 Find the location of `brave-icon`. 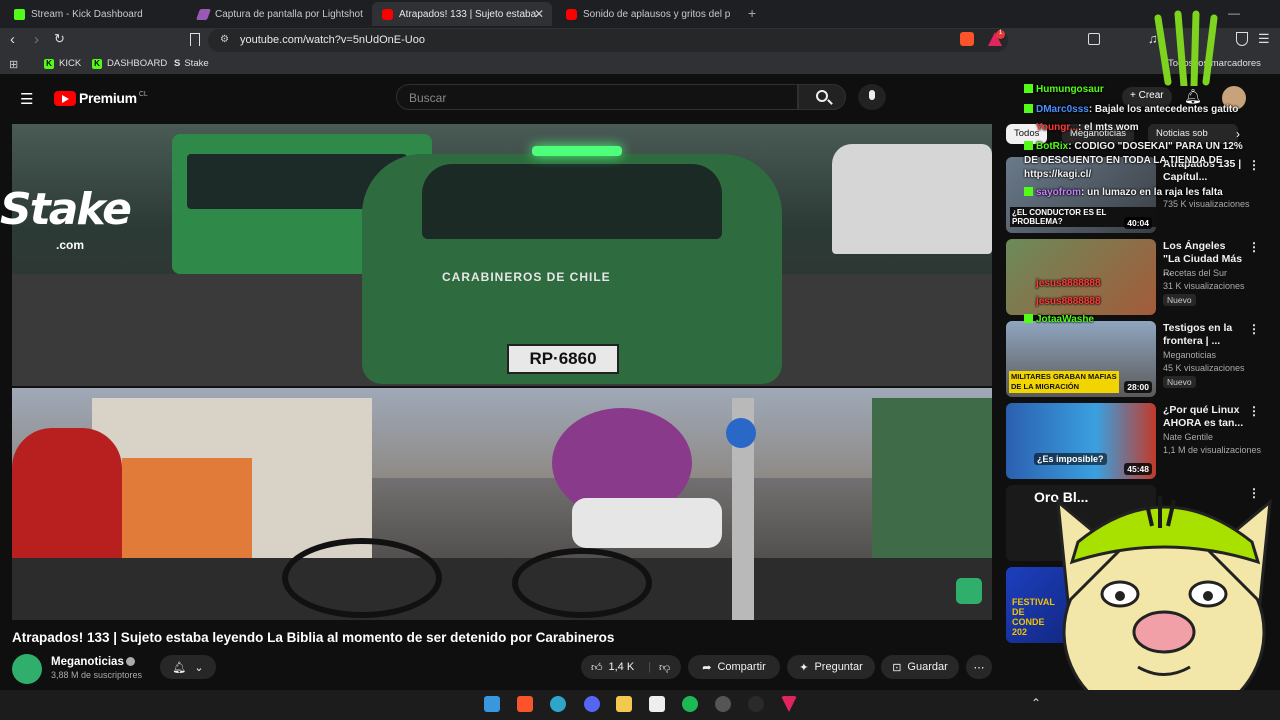

brave-icon is located at coordinates (525, 704).